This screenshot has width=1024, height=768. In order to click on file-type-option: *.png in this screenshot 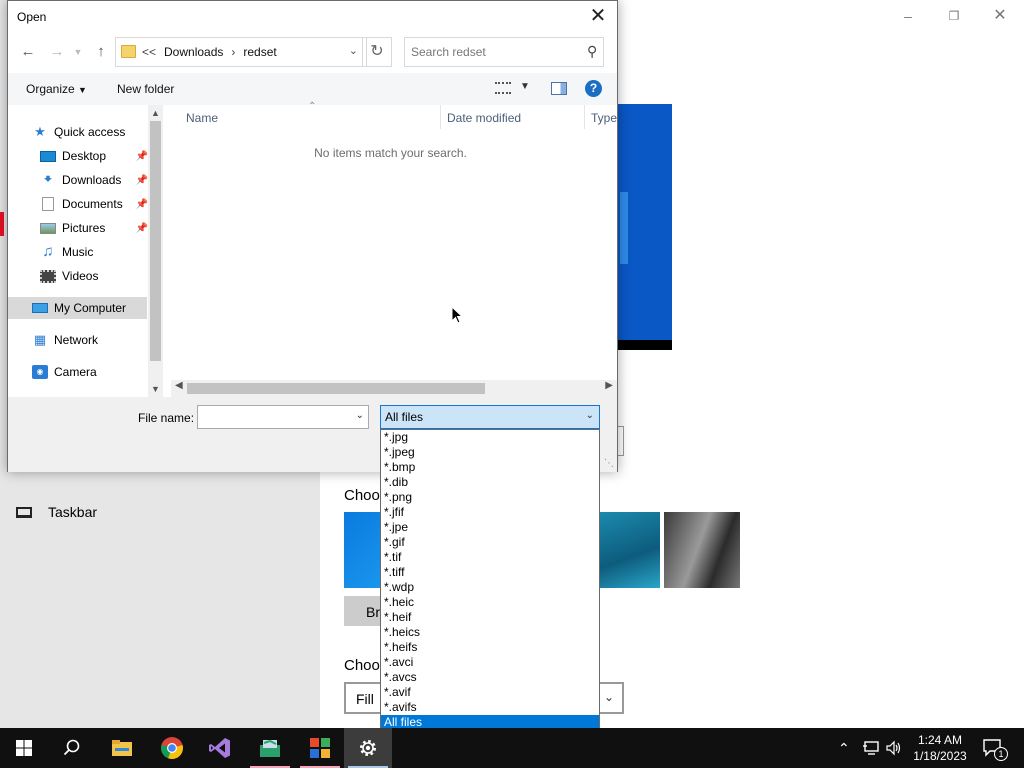, I will do `click(490, 497)`.